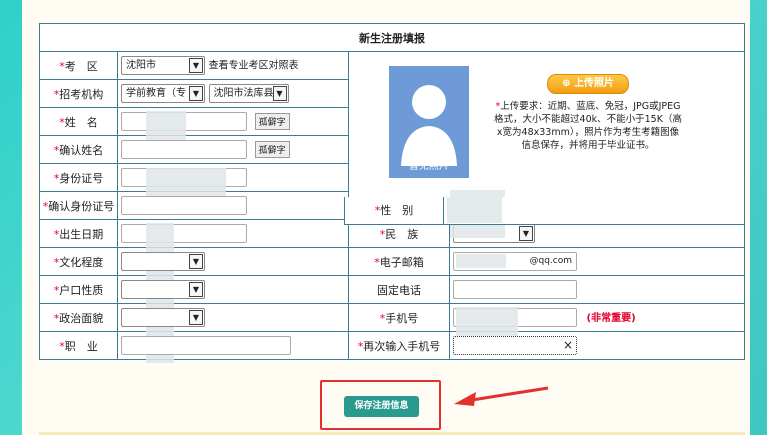 This screenshot has height=435, width=767. What do you see at coordinates (163, 317) in the screenshot?
I see `political-select: ▼` at bounding box center [163, 317].